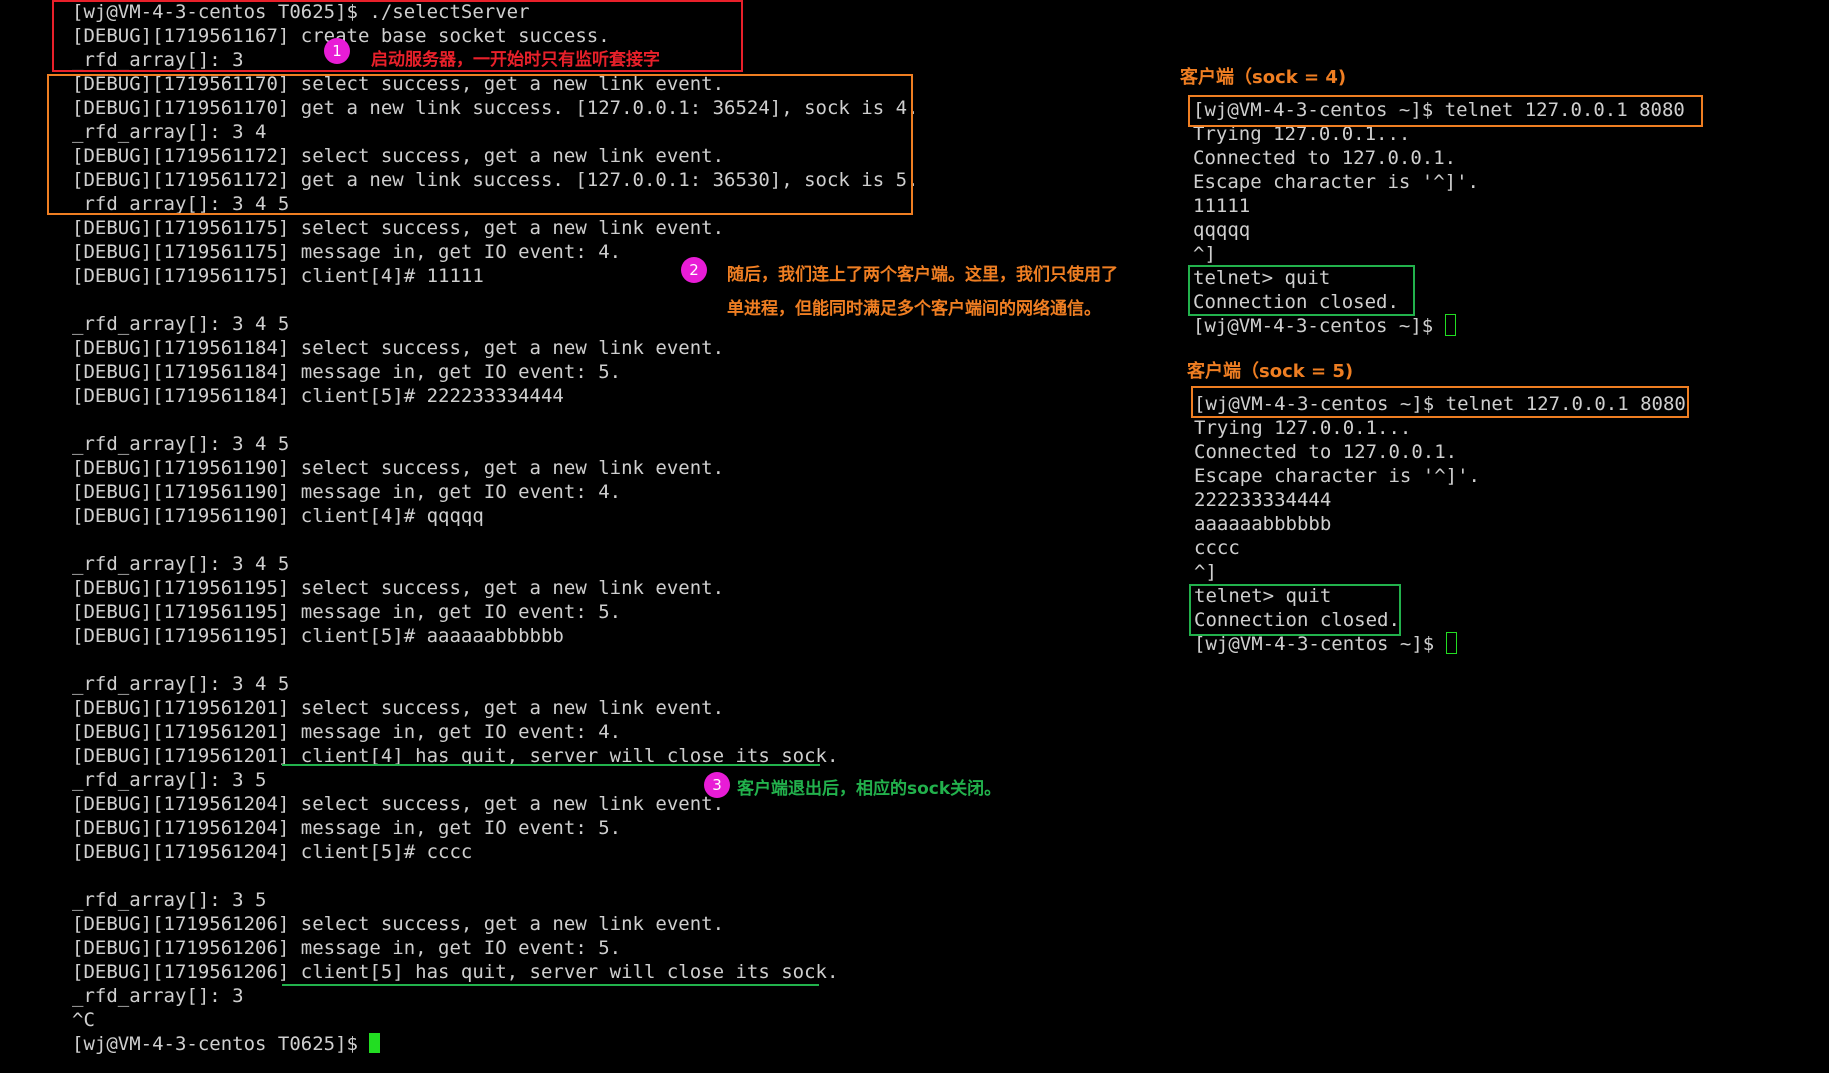 This screenshot has height=1073, width=1829. What do you see at coordinates (1450, 325) in the screenshot?
I see `client4-cursor` at bounding box center [1450, 325].